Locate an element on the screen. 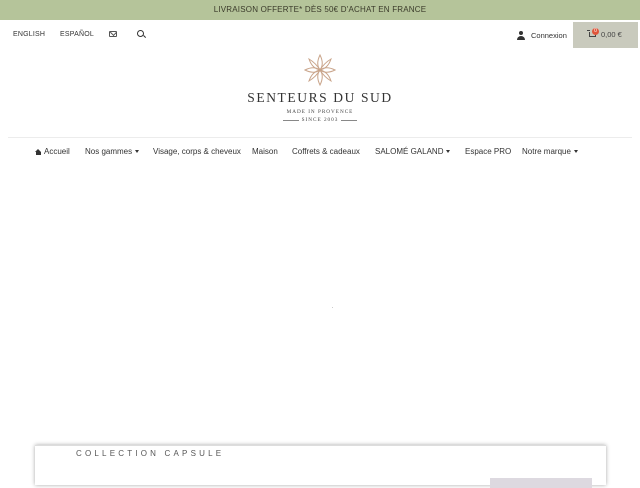 The image size is (640, 488). nav-item-salome-galand: SALOMÉ GALAND is located at coordinates (413, 151).